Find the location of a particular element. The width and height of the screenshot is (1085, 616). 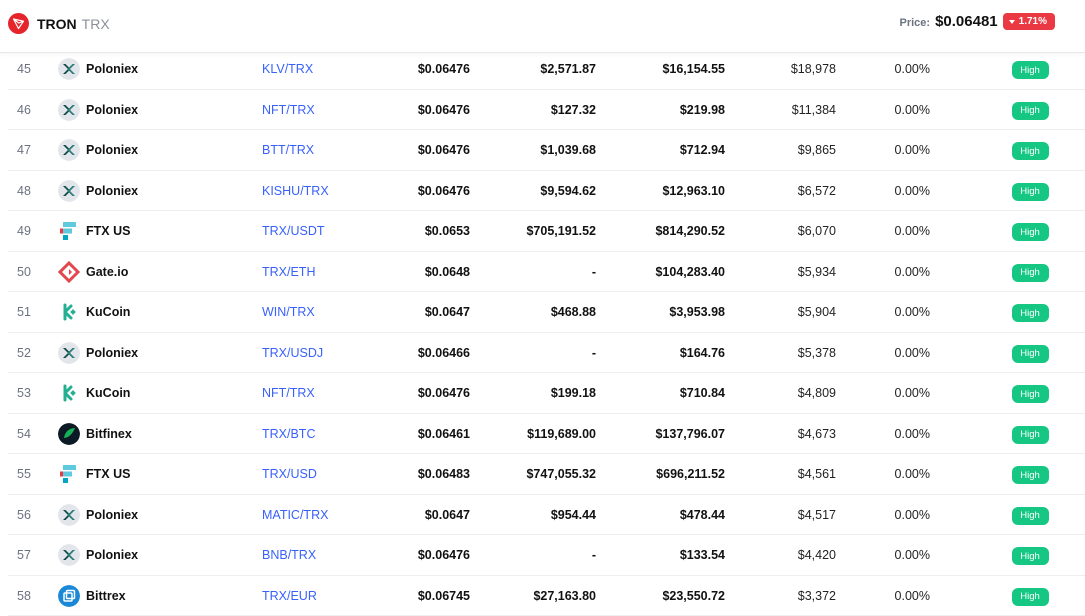

price-cell: $0.06483 is located at coordinates (419, 474).